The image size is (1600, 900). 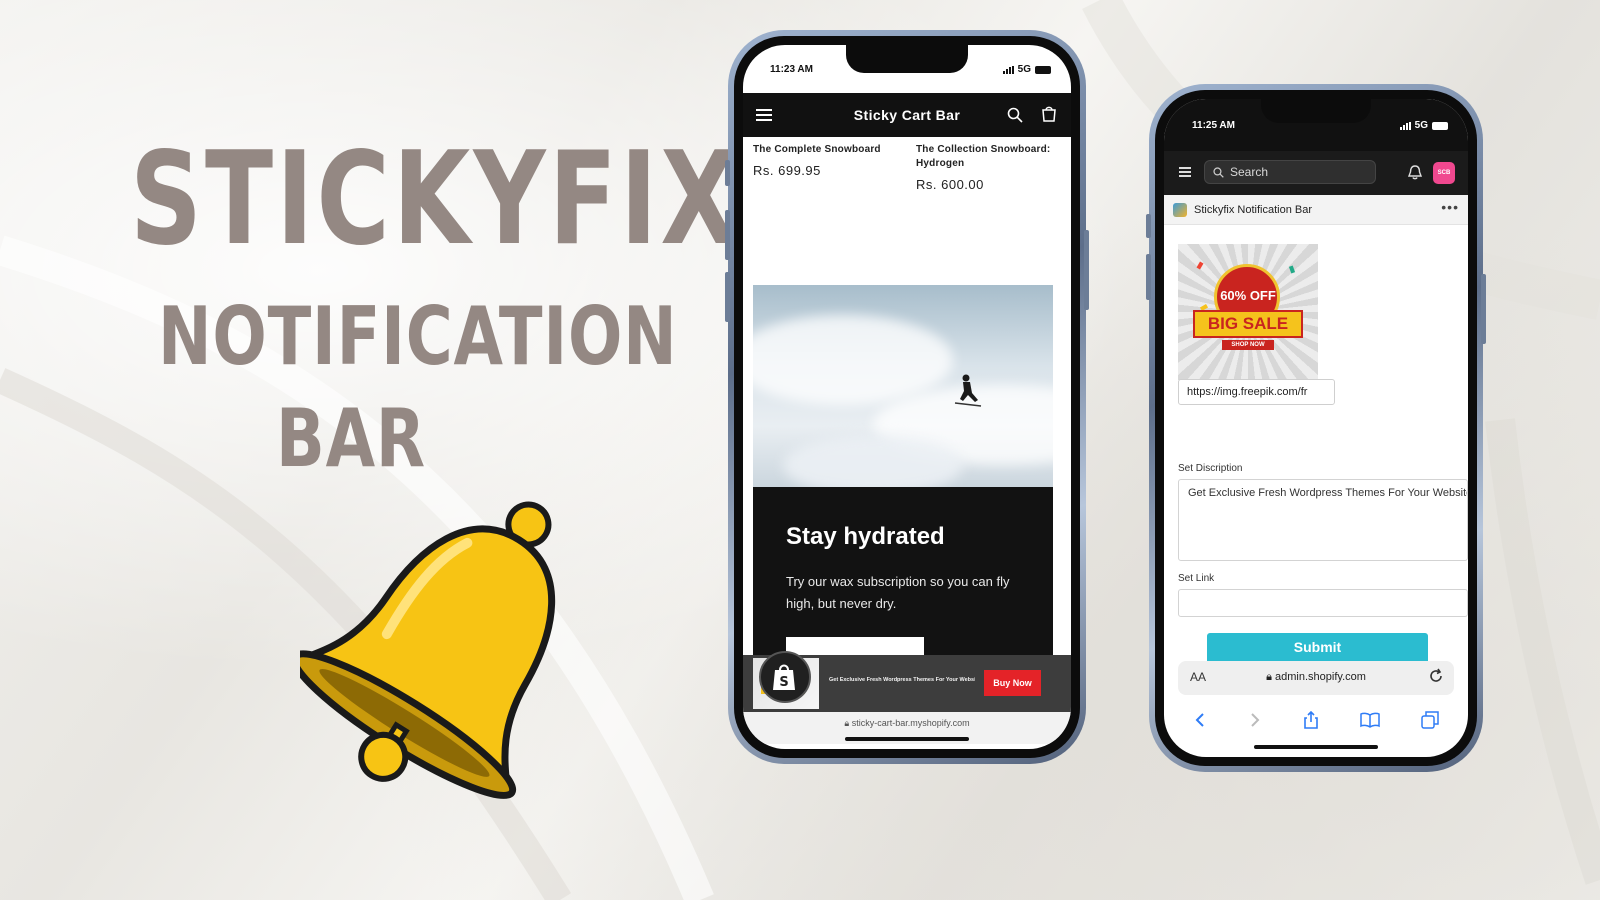 I want to click on bookmarks-icon, so click(x=1370, y=720).